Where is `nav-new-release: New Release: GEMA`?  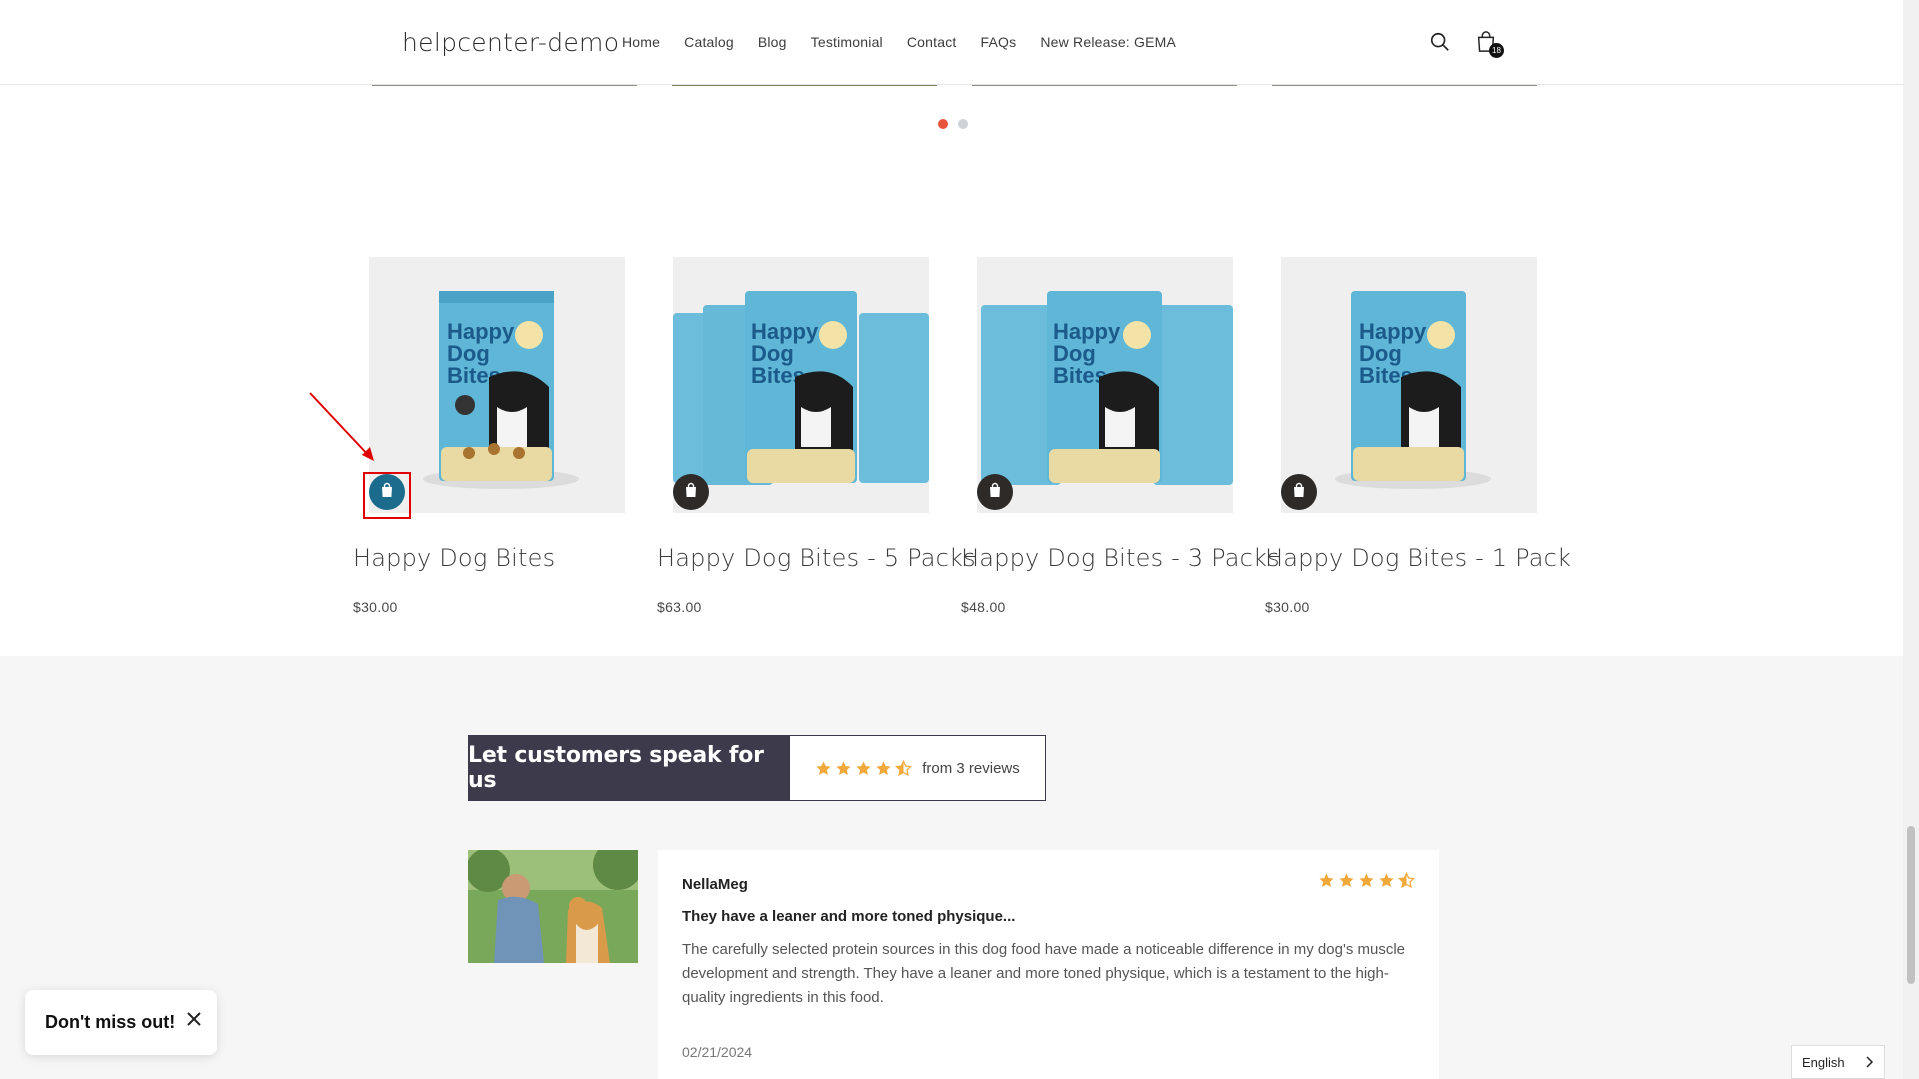 nav-new-release: New Release: GEMA is located at coordinates (1108, 42).